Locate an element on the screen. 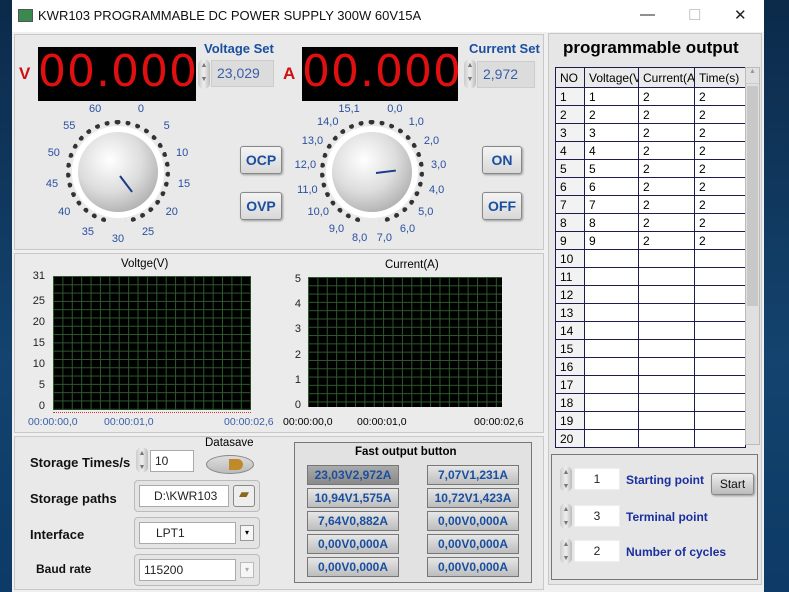 Image resolution: width=789 pixels, height=592 pixels. column-header: Time(s) is located at coordinates (720, 77).